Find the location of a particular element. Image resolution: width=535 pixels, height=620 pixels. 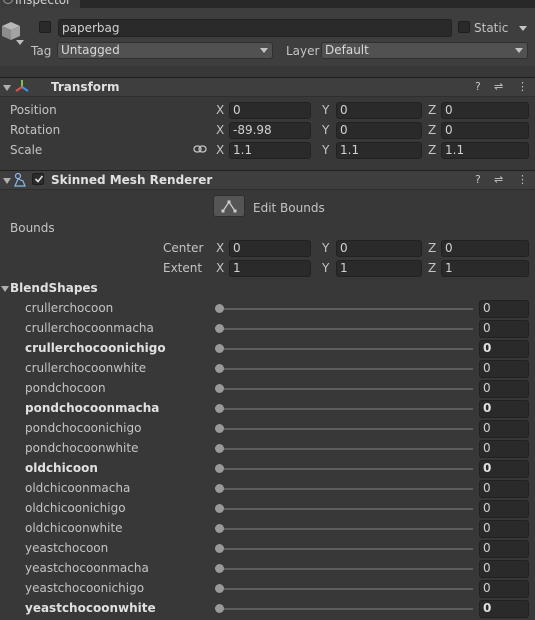

edit-bounds-button is located at coordinates (229, 206).